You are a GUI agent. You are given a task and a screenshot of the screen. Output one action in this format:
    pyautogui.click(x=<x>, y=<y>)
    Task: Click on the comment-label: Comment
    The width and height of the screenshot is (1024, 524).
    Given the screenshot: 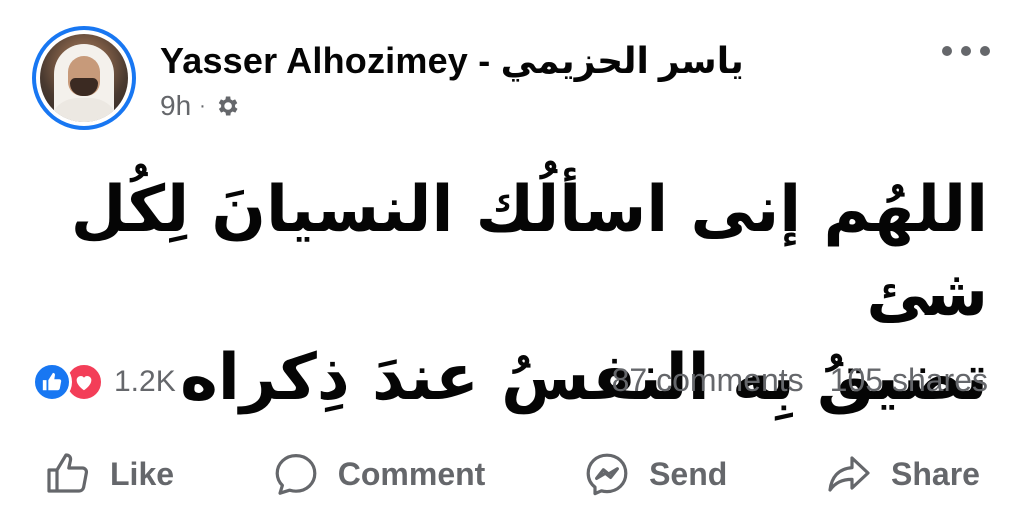 What is the action you would take?
    pyautogui.click(x=411, y=473)
    